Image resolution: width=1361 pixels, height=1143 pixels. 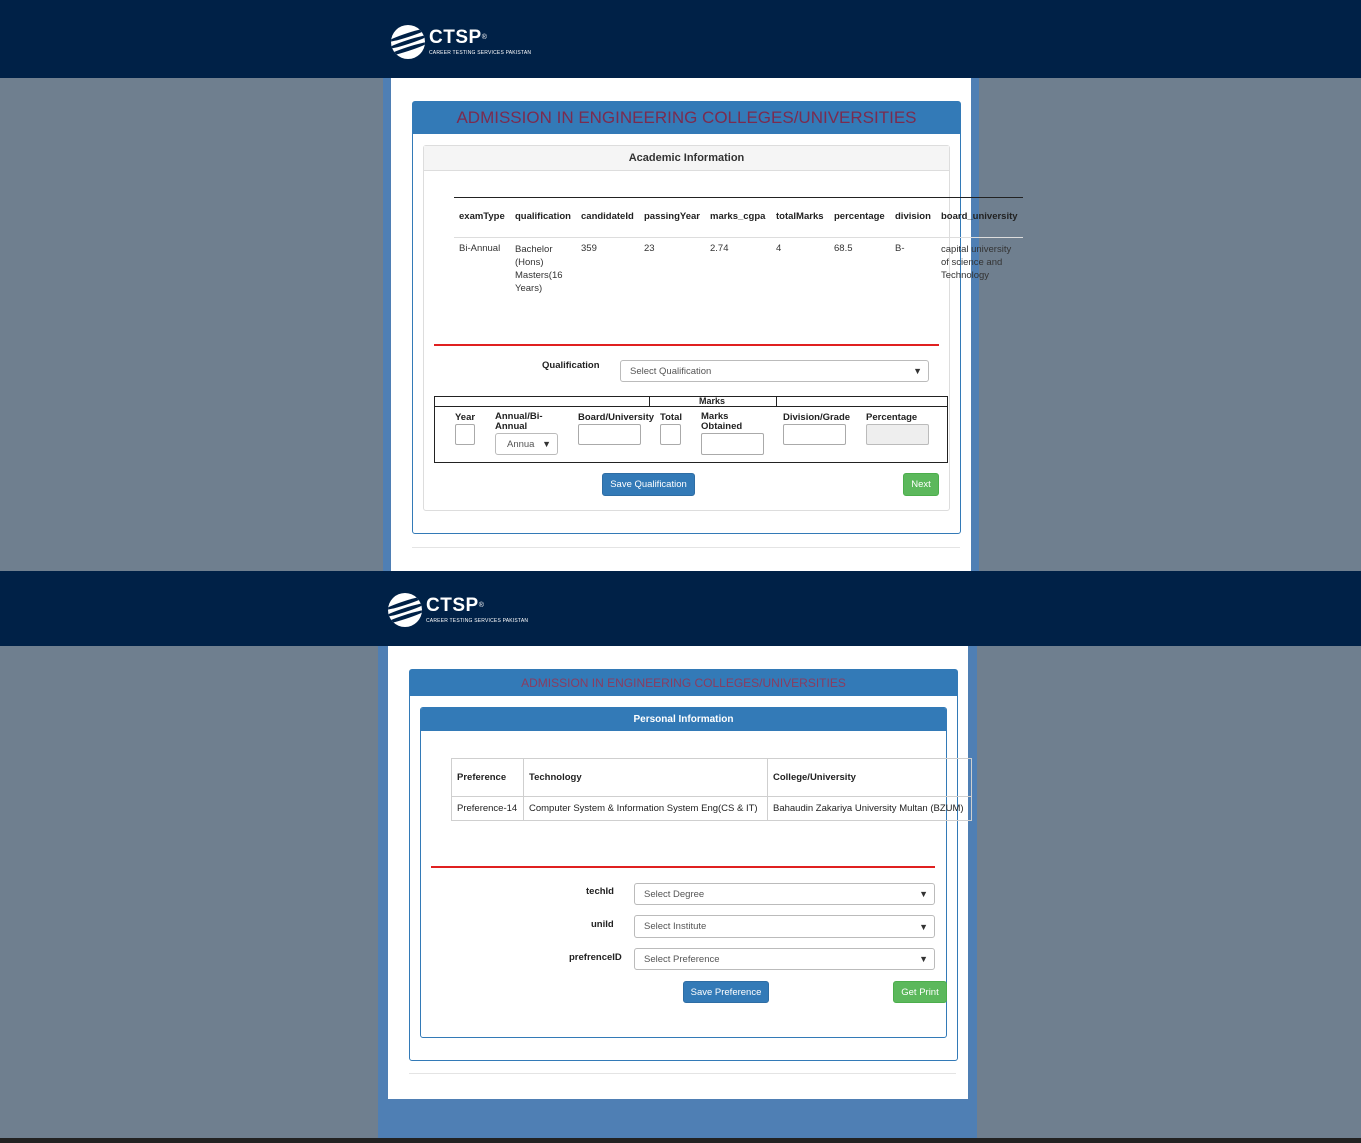 I want to click on board-input, so click(x=609, y=434).